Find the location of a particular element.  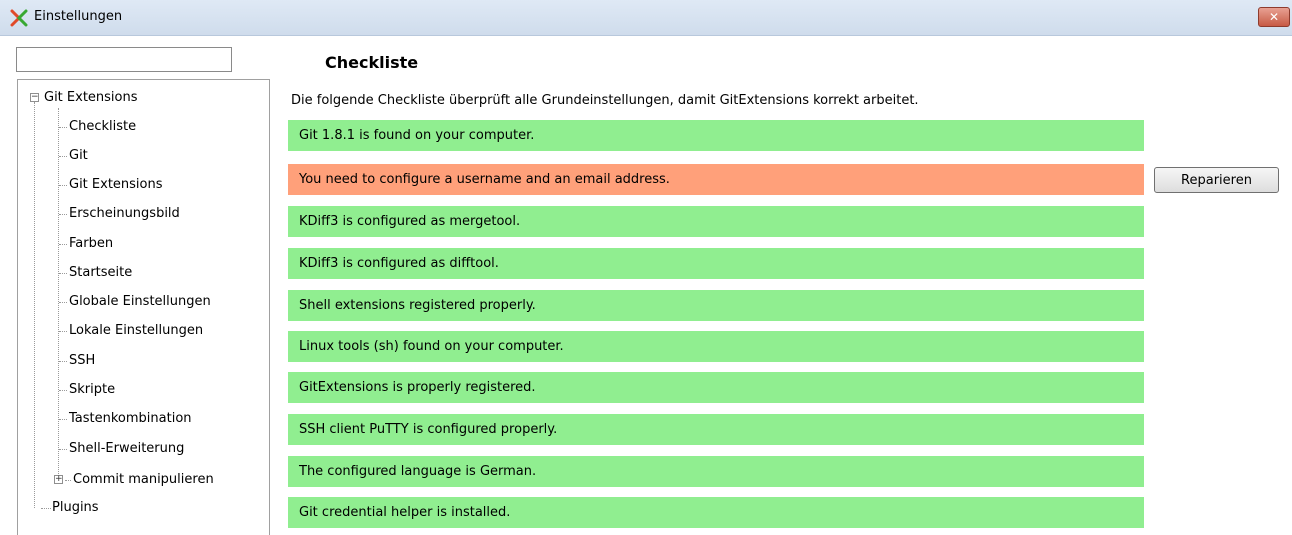

tree-item-ssh: SSH is located at coordinates (82, 360).